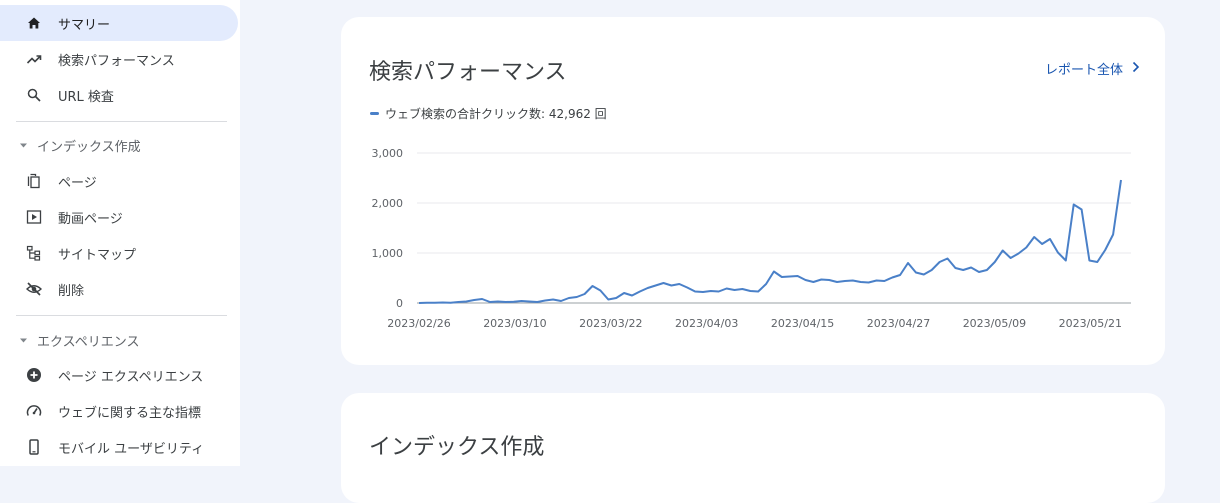 This screenshot has width=1220, height=503. I want to click on sidebar-item-label: ウェブに関する主な指標, so click(130, 413).